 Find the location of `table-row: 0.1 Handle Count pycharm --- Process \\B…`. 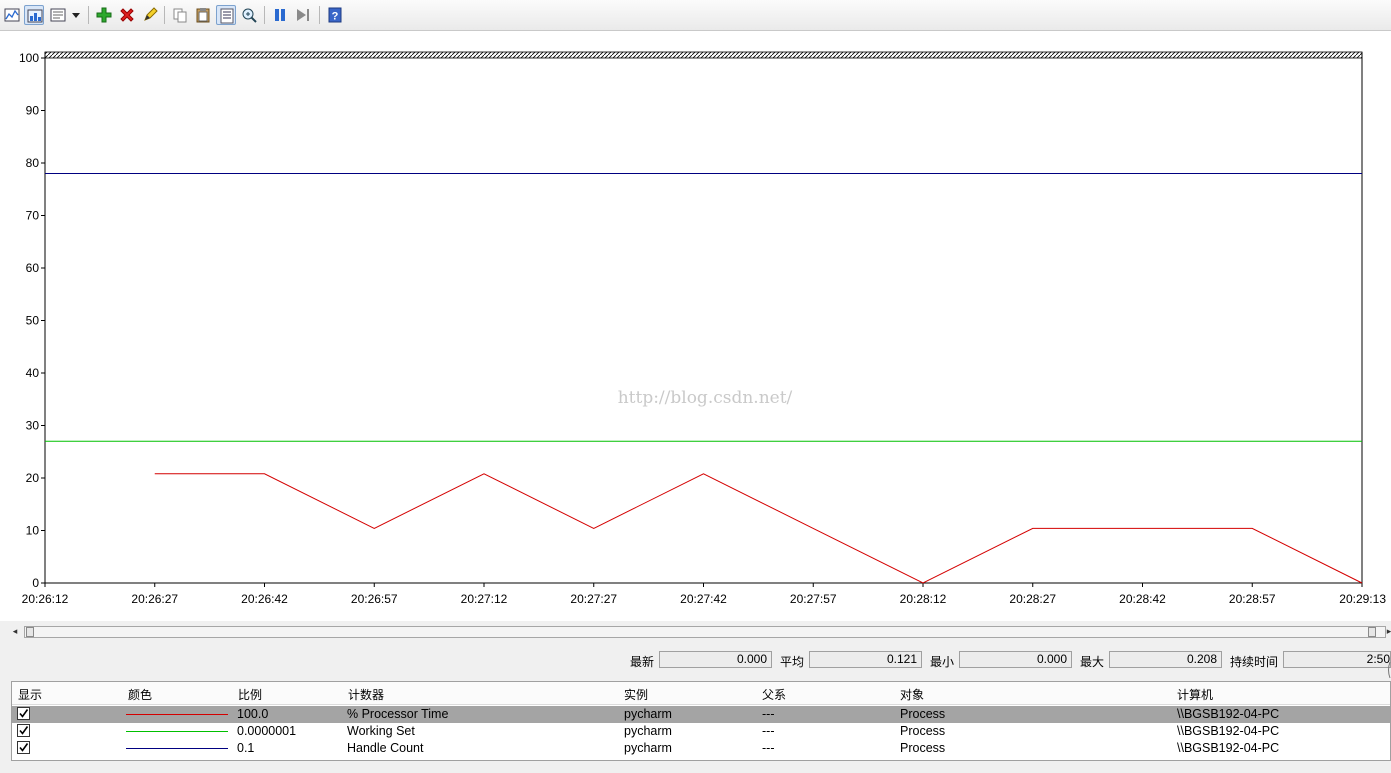

table-row: 0.1 Handle Count pycharm --- Process \\B… is located at coordinates (701, 748).